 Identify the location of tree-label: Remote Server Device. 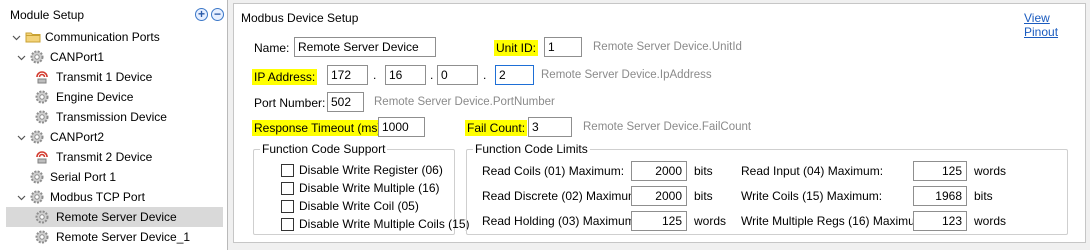
(116, 217).